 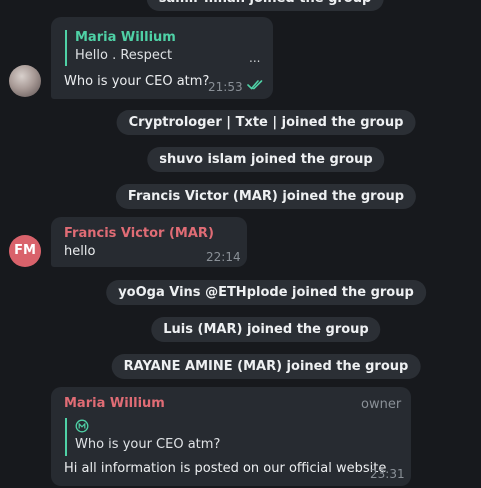 I want to click on quote-text: Hello . Respect, so click(x=124, y=55).